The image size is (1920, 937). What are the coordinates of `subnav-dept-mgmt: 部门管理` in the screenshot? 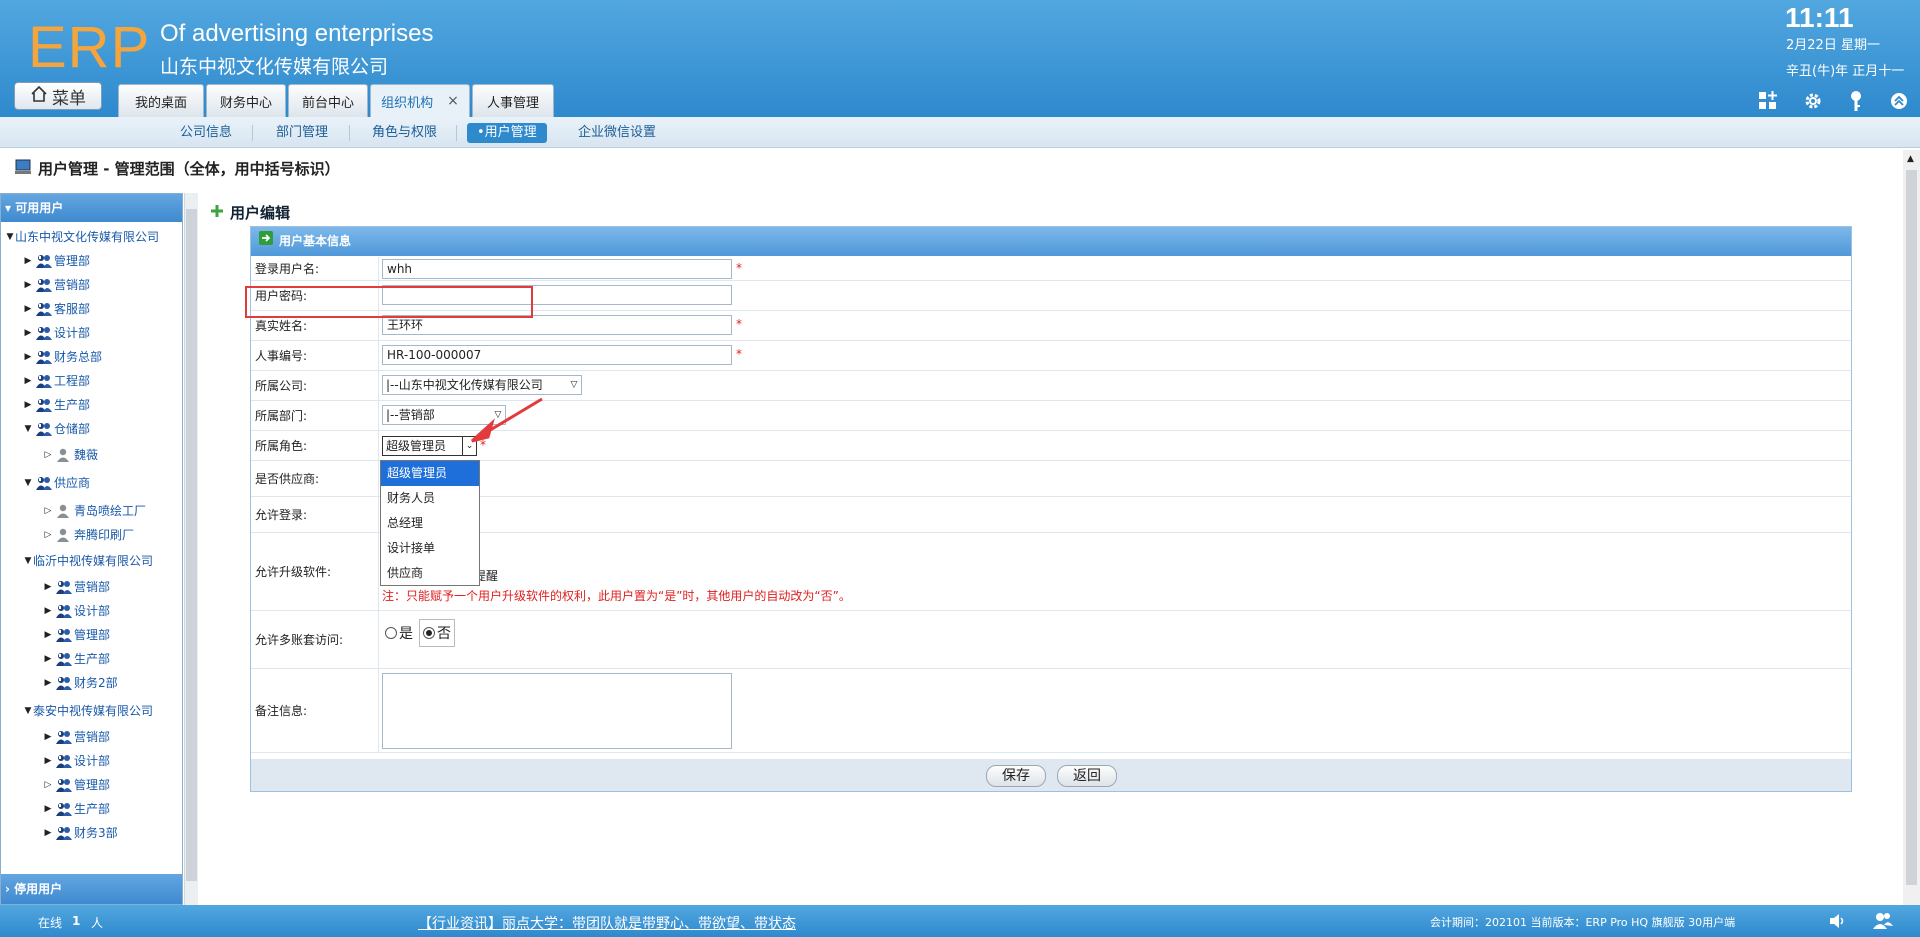 It's located at (302, 133).